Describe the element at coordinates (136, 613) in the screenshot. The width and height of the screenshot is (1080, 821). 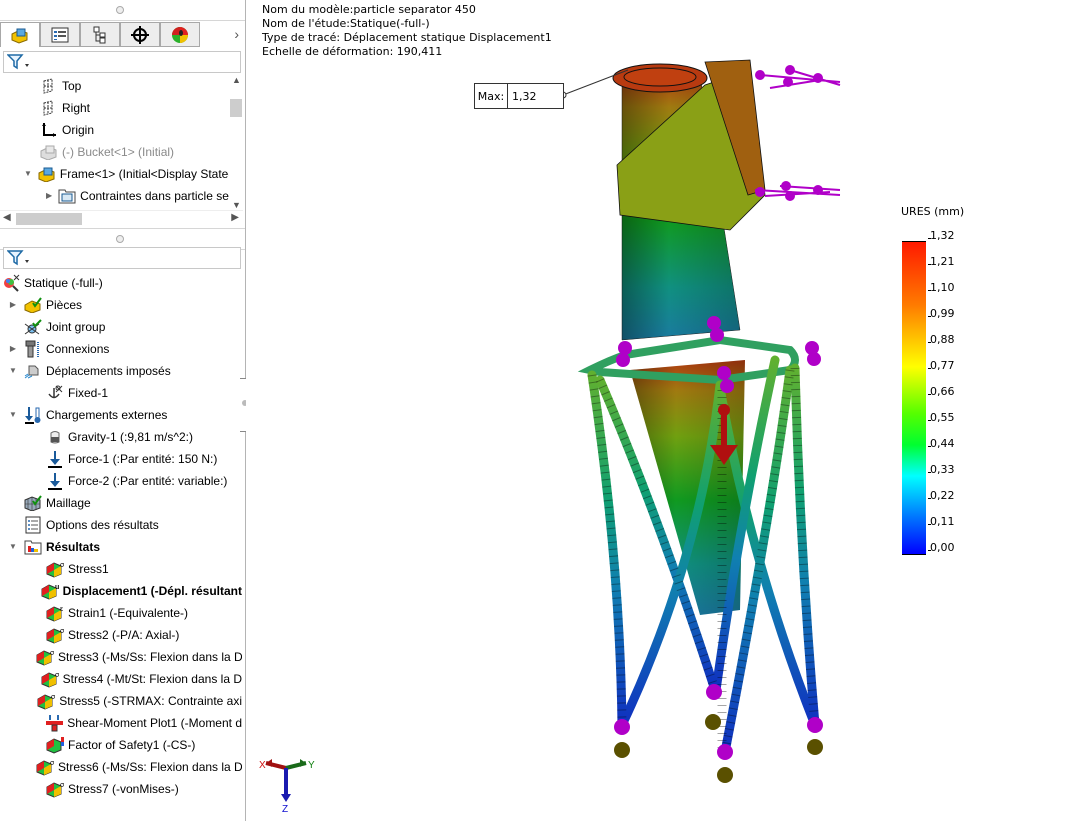
I see `simulation-tree-item: ε Strain1 (-Equivalente-)` at that location.